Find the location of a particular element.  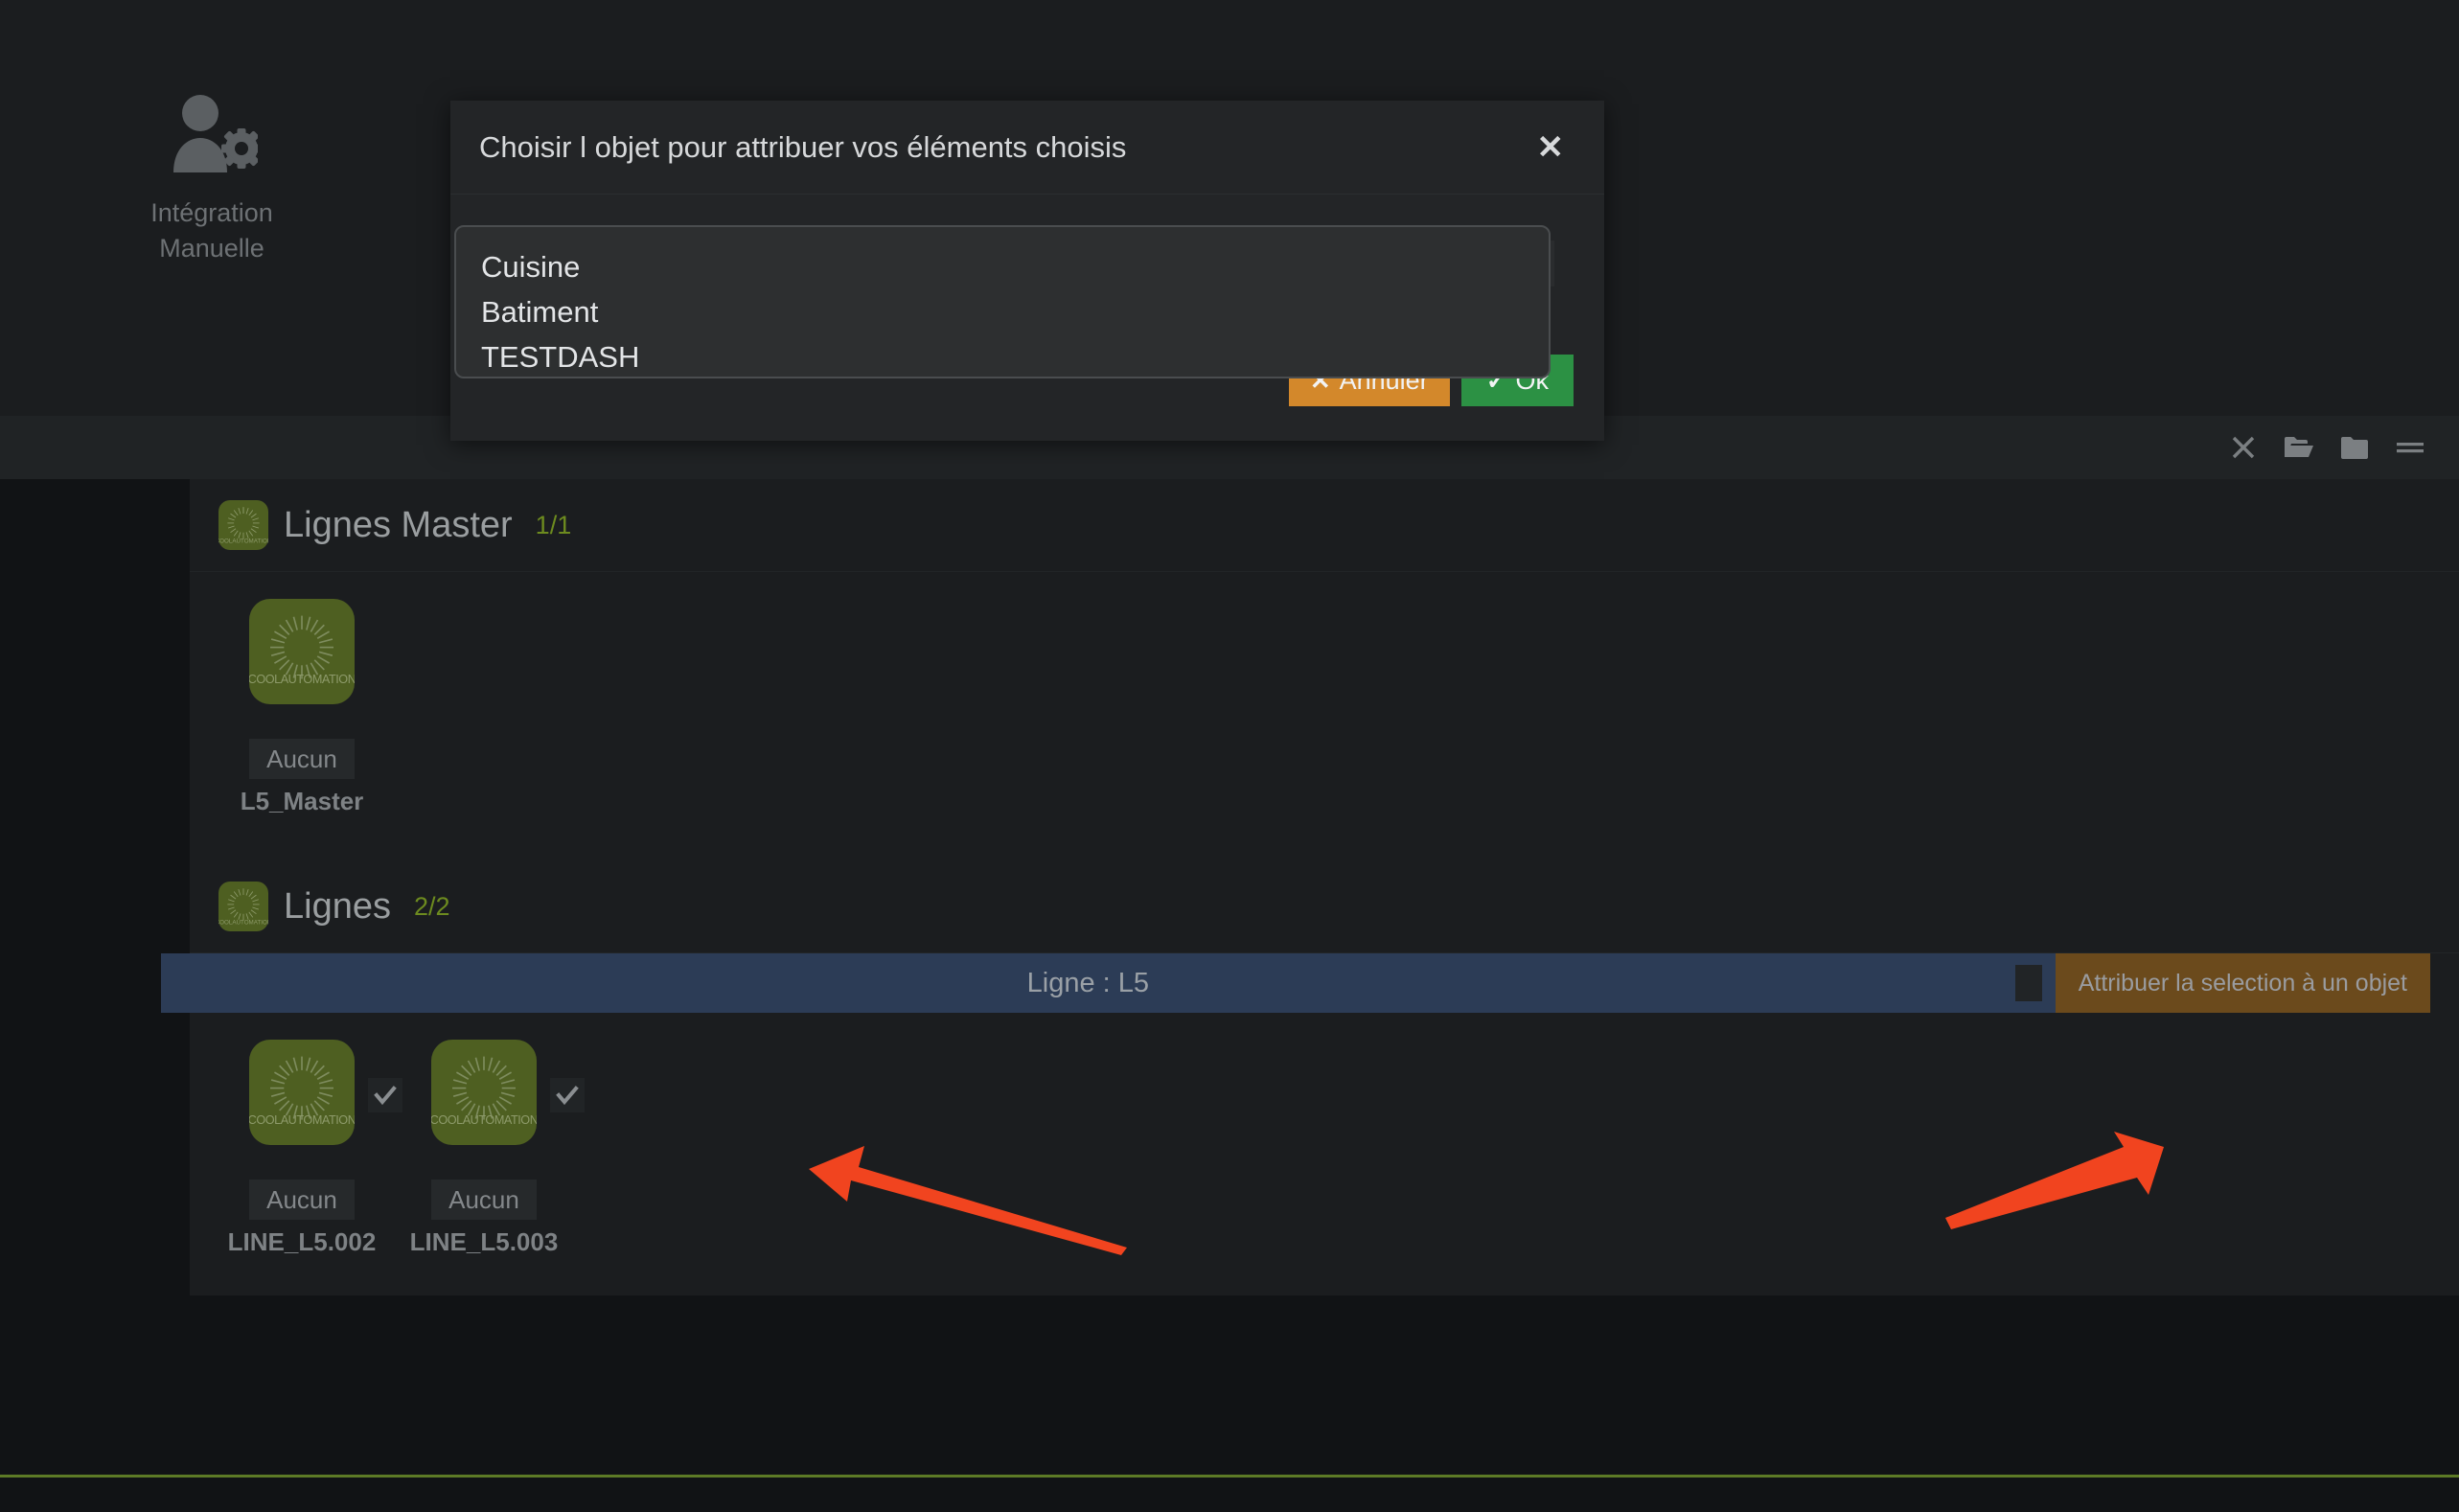

select-option: Cuisine is located at coordinates (1015, 266).